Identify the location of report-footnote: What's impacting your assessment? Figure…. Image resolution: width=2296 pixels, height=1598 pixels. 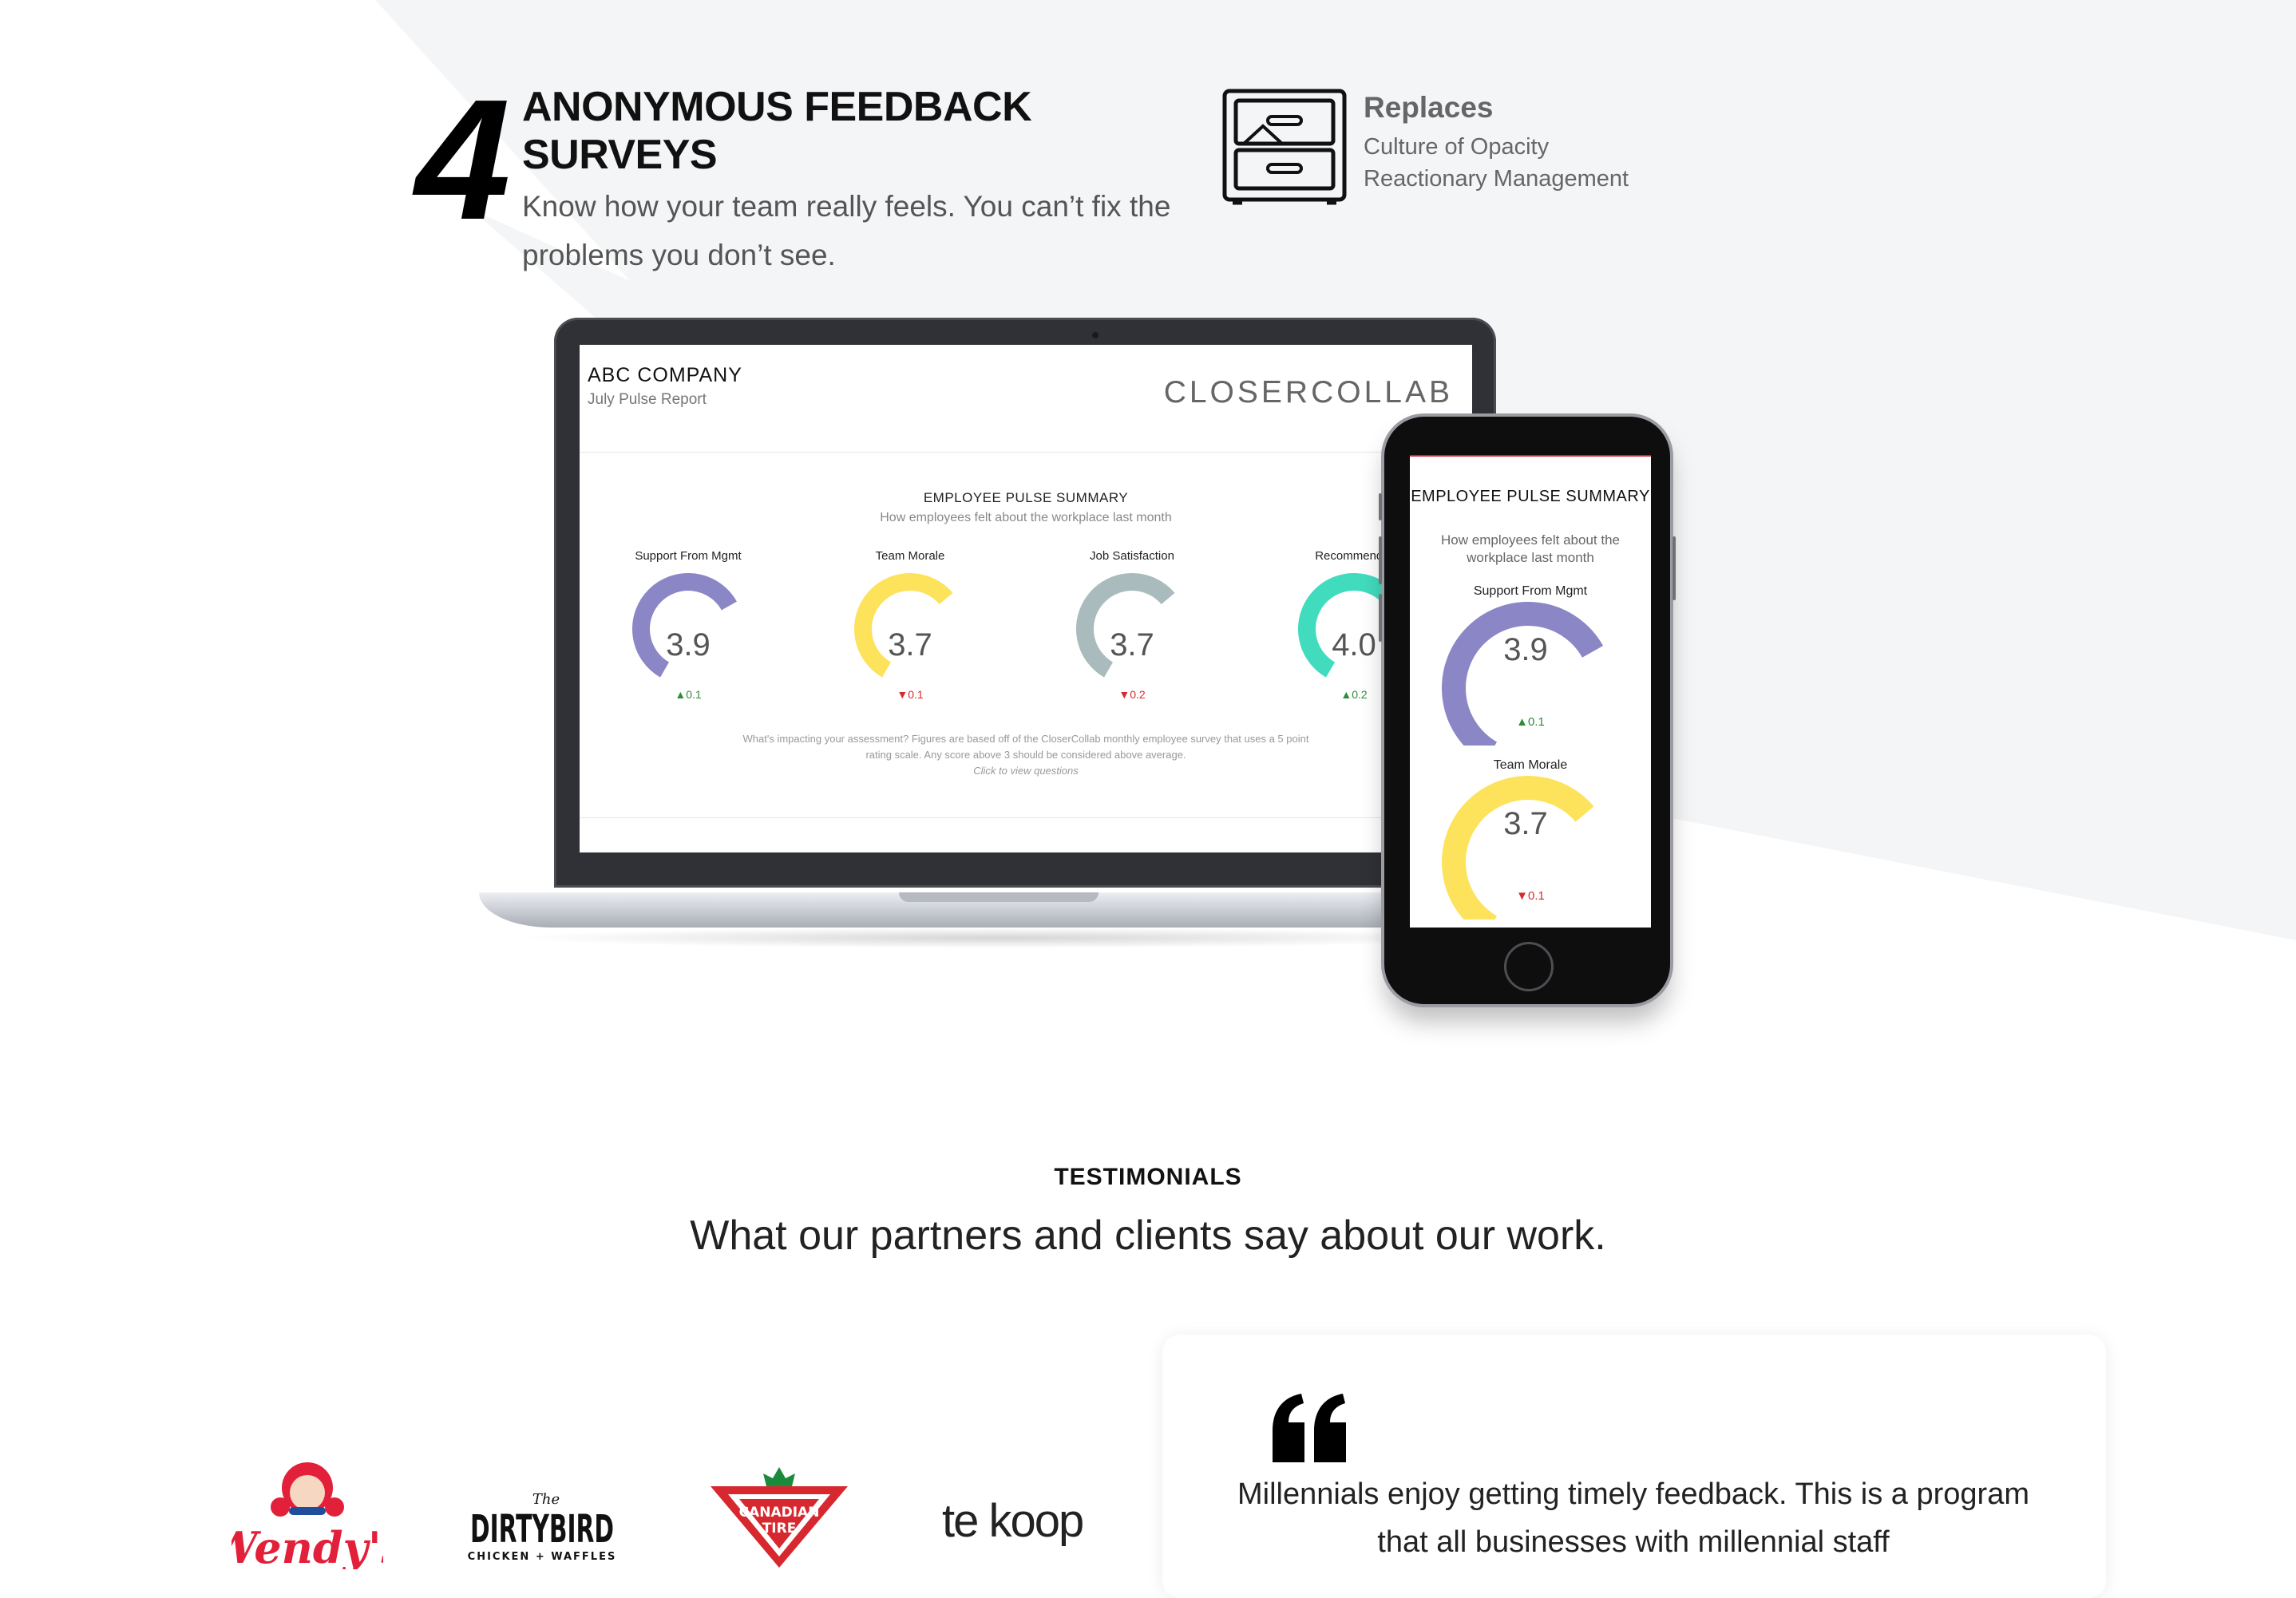
(1025, 747).